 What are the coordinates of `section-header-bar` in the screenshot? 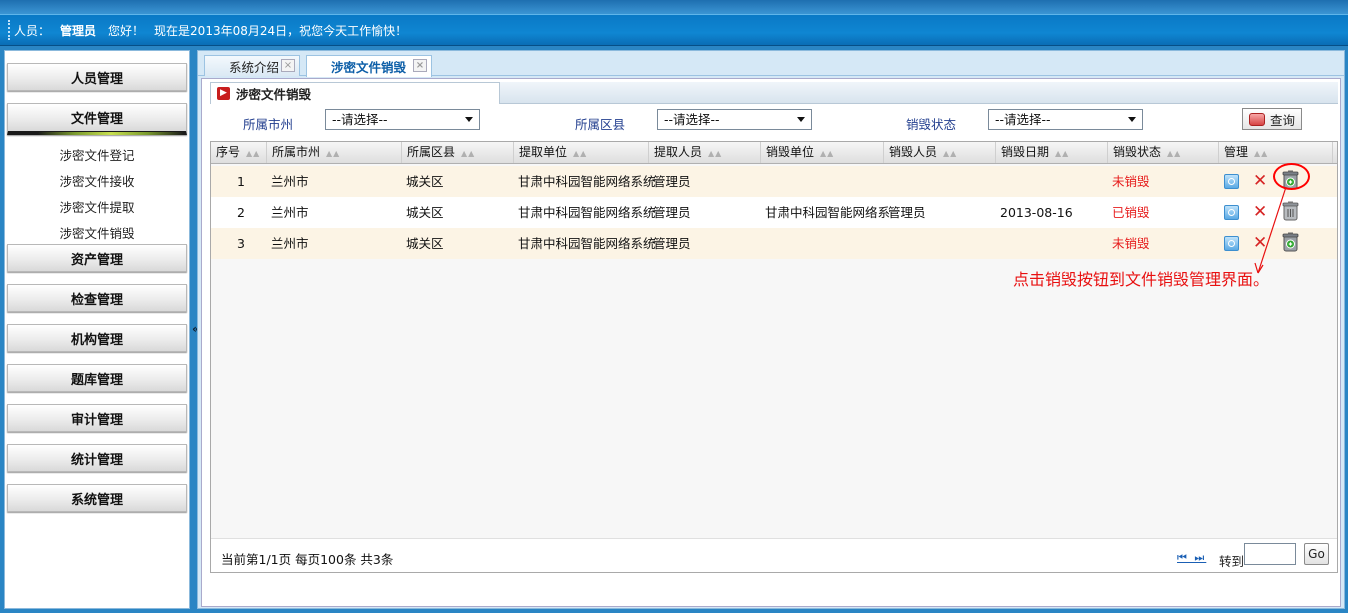 It's located at (919, 93).